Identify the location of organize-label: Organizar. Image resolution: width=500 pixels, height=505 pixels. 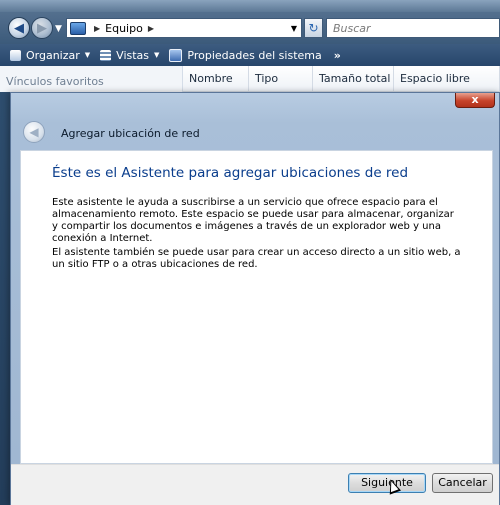
(53, 55).